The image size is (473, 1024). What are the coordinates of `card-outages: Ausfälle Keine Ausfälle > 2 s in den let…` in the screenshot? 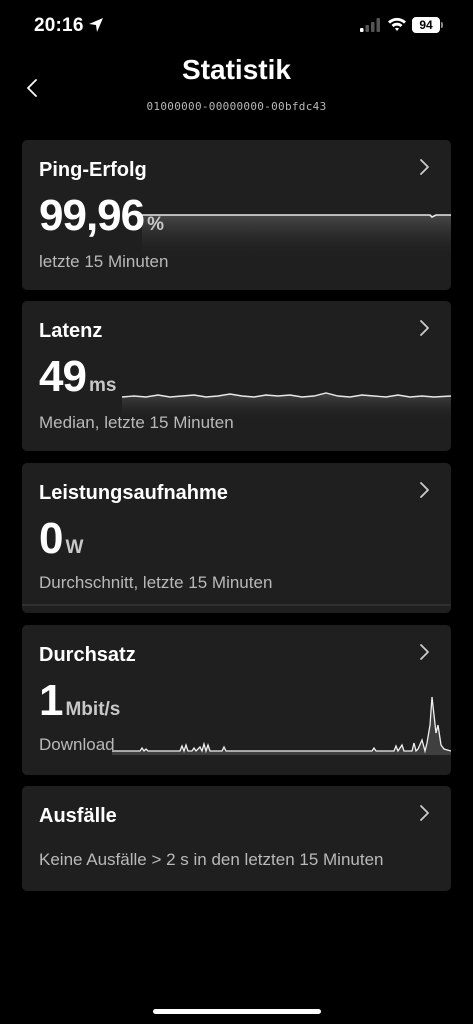 It's located at (236, 838).